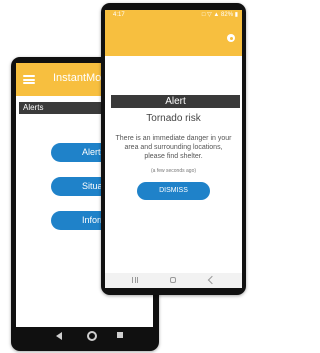 The width and height of the screenshot is (320, 353). I want to click on alert-title: Alert, so click(175, 101).